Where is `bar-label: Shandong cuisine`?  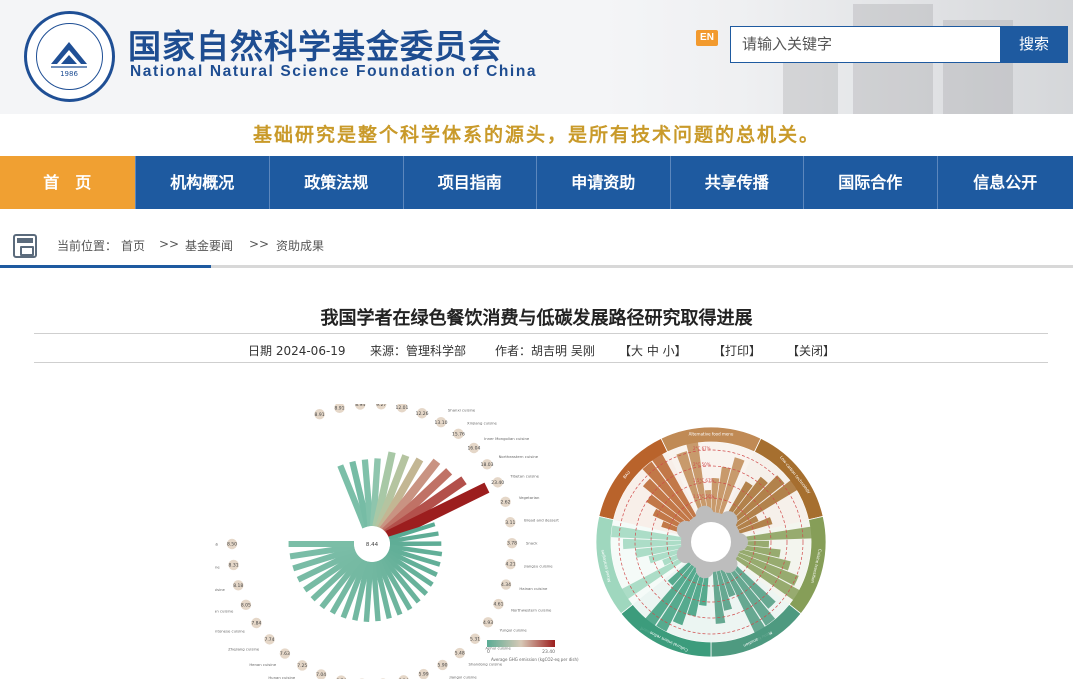 bar-label: Shandong cuisine is located at coordinates (486, 663).